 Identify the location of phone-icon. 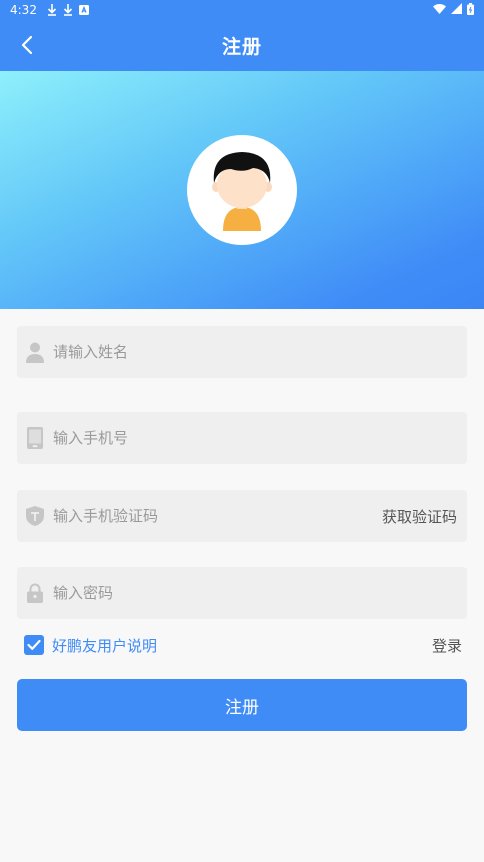
(35, 438).